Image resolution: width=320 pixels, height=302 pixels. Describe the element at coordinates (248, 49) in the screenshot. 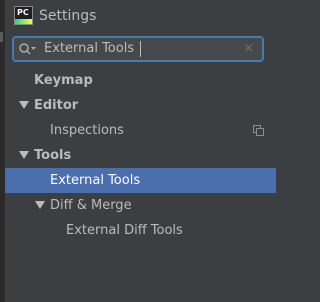

I see `clear-icon: ×` at that location.